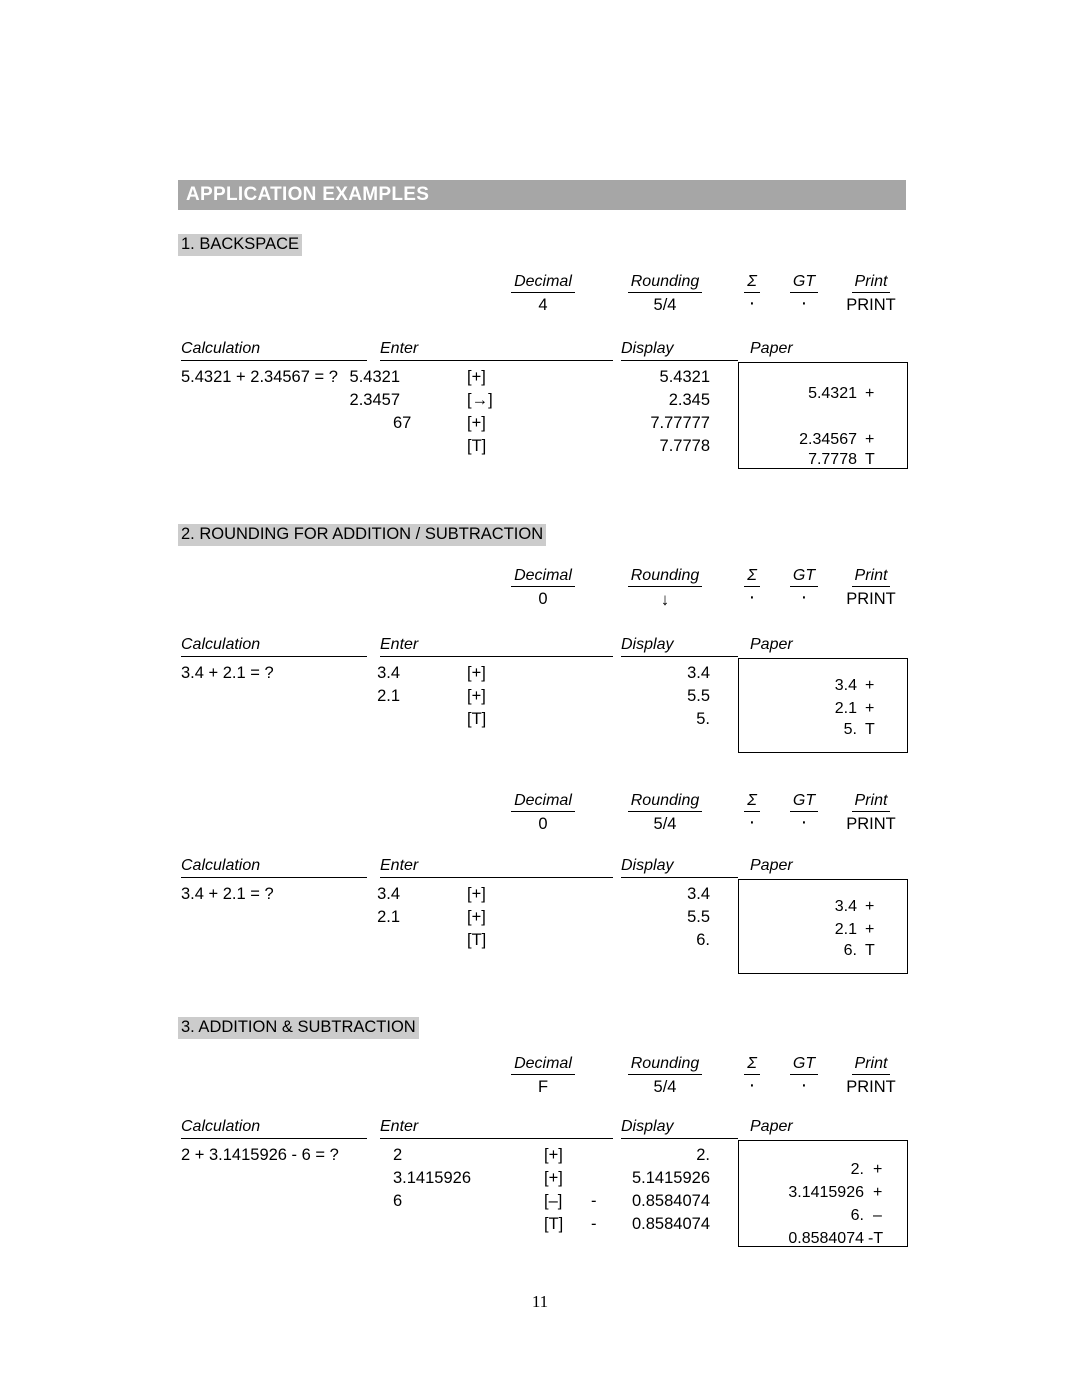 This screenshot has width=1080, height=1397. Describe the element at coordinates (543, 813) in the screenshot. I see `setting-decimal: Decimal 0` at that location.